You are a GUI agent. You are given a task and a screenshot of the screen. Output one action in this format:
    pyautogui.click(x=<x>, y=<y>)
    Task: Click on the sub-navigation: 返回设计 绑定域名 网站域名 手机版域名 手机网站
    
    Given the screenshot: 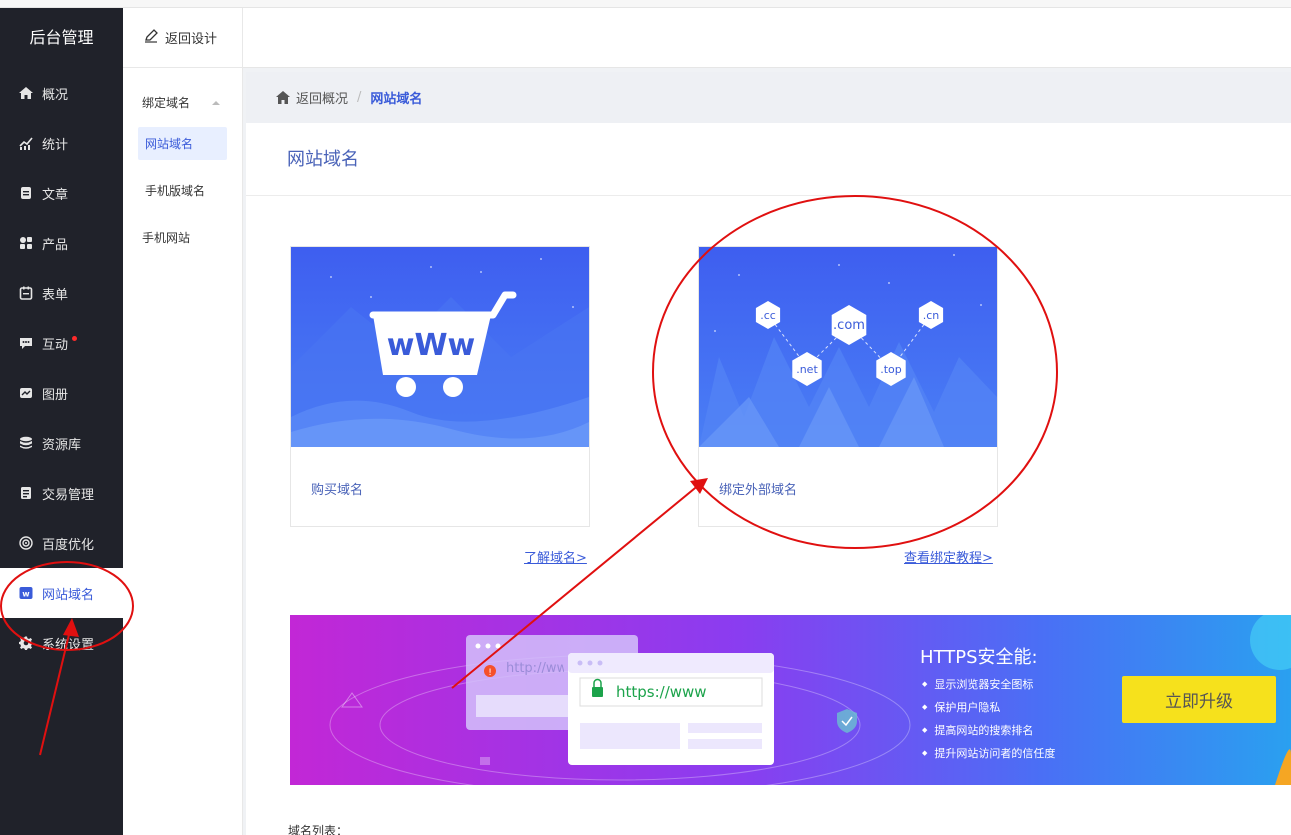 What is the action you would take?
    pyautogui.click(x=183, y=421)
    